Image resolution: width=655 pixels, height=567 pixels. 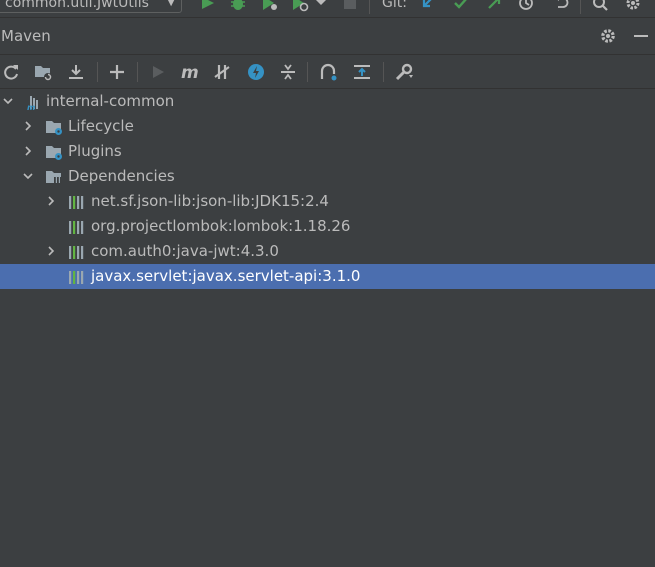 I want to click on tree-item-project: m internal-common, so click(x=327, y=101).